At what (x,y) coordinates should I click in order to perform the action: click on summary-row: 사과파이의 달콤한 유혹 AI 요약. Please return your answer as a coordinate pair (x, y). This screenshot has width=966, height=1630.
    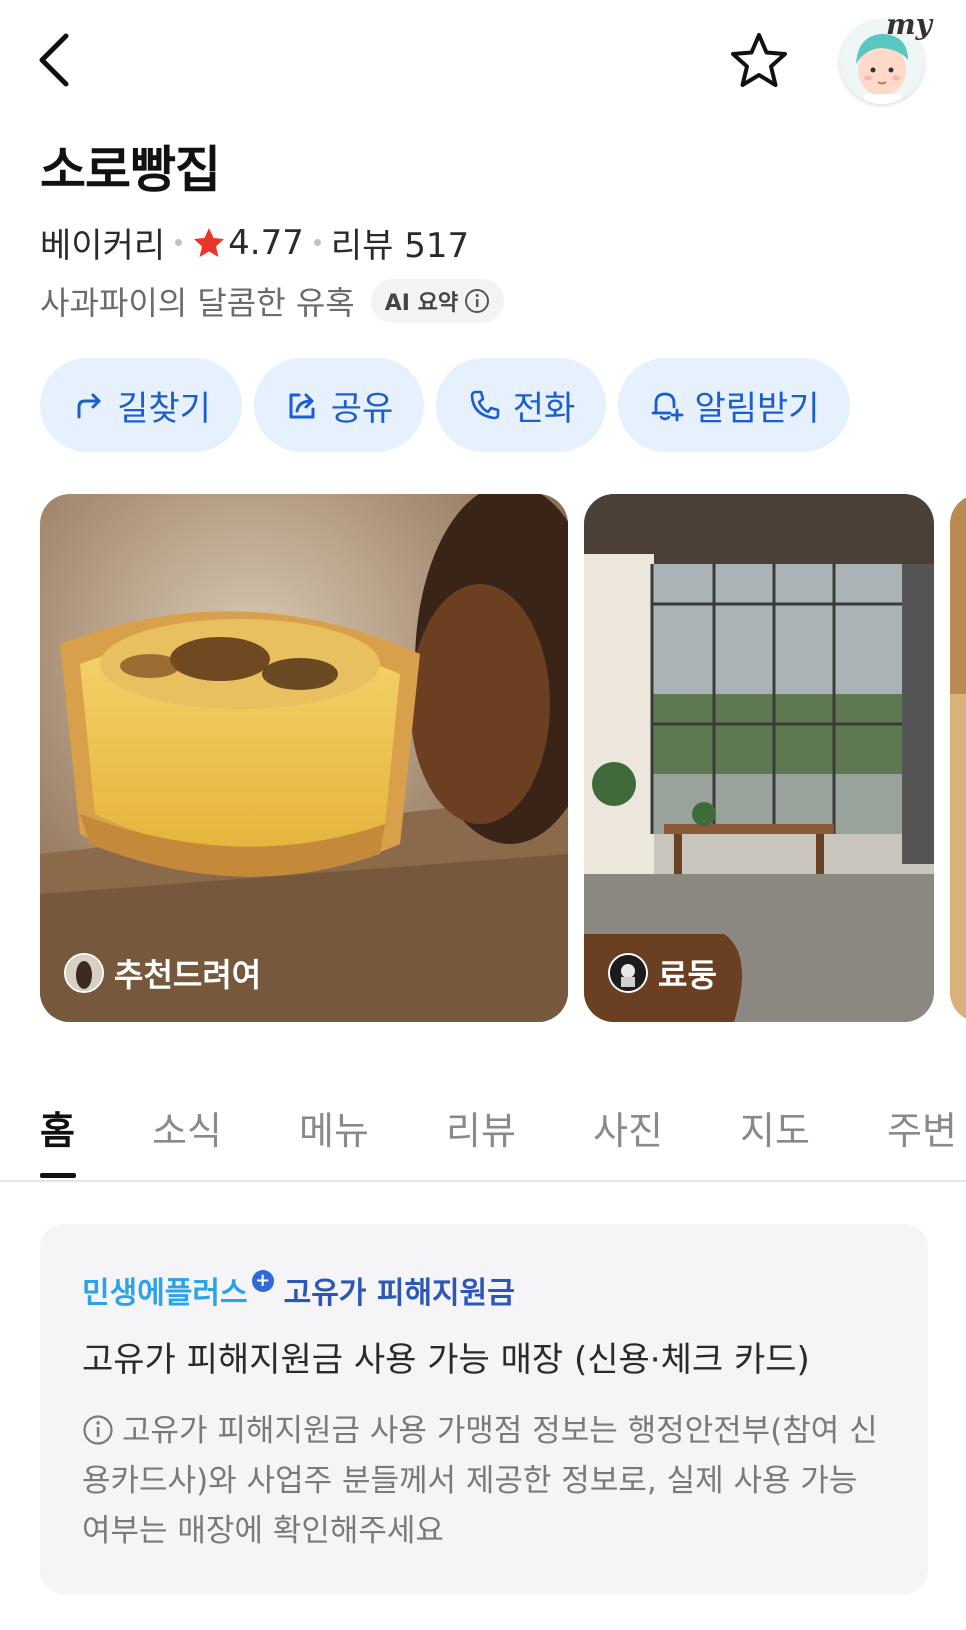
    Looking at the image, I should click on (272, 301).